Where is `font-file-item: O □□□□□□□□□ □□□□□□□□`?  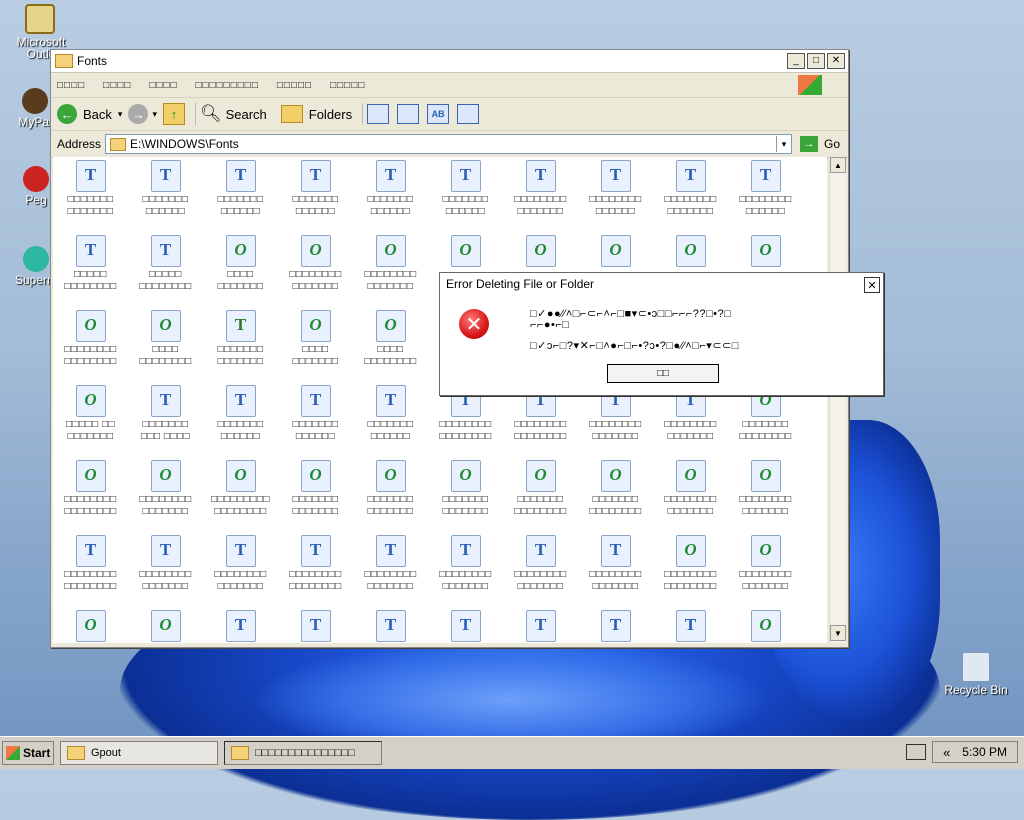 font-file-item: O □□□□□□□□□ □□□□□□□□ is located at coordinates (240, 494).